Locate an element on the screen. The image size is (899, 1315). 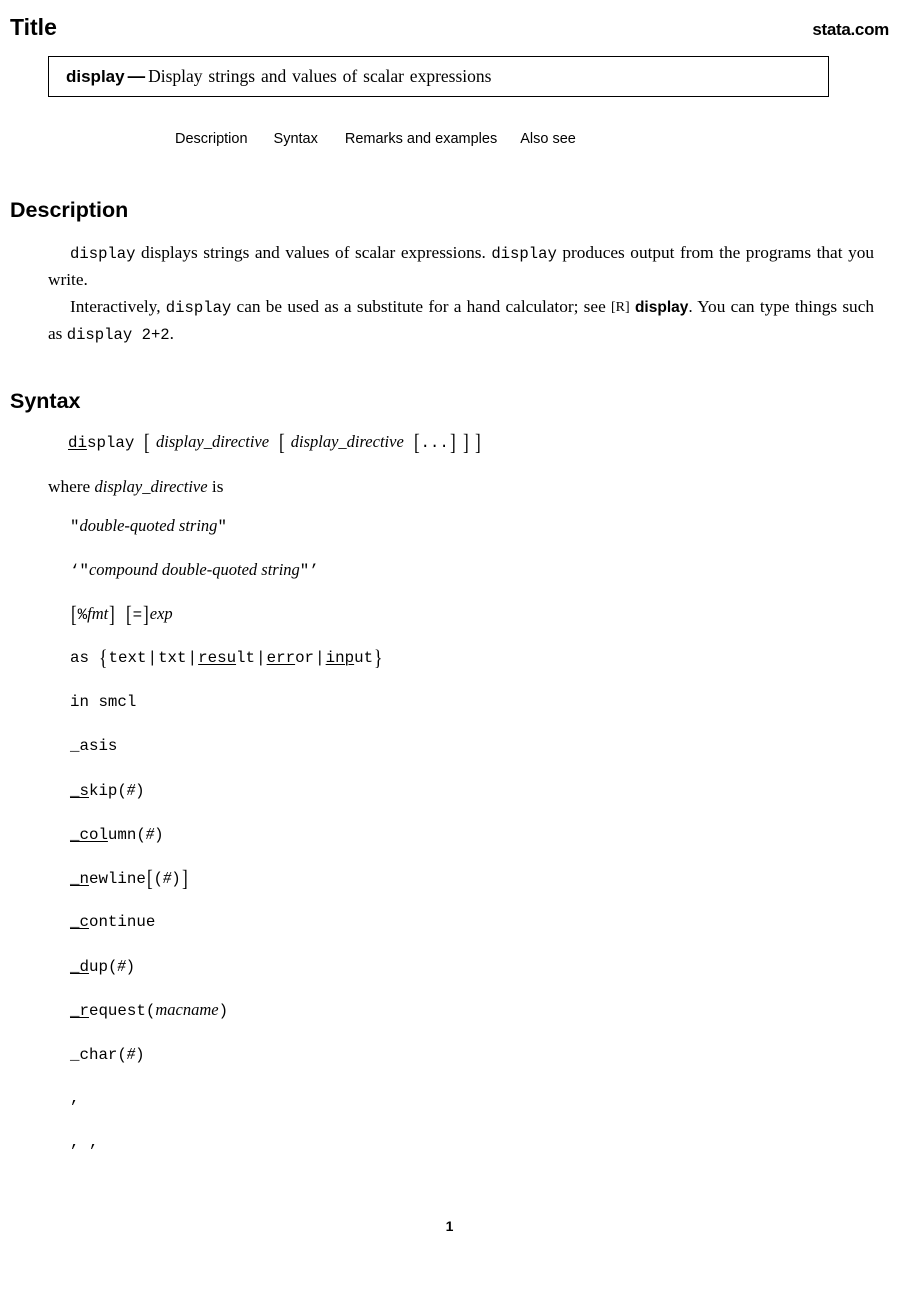
syntax-arg-display-directive-1: display_directive is located at coordinates (213, 441).